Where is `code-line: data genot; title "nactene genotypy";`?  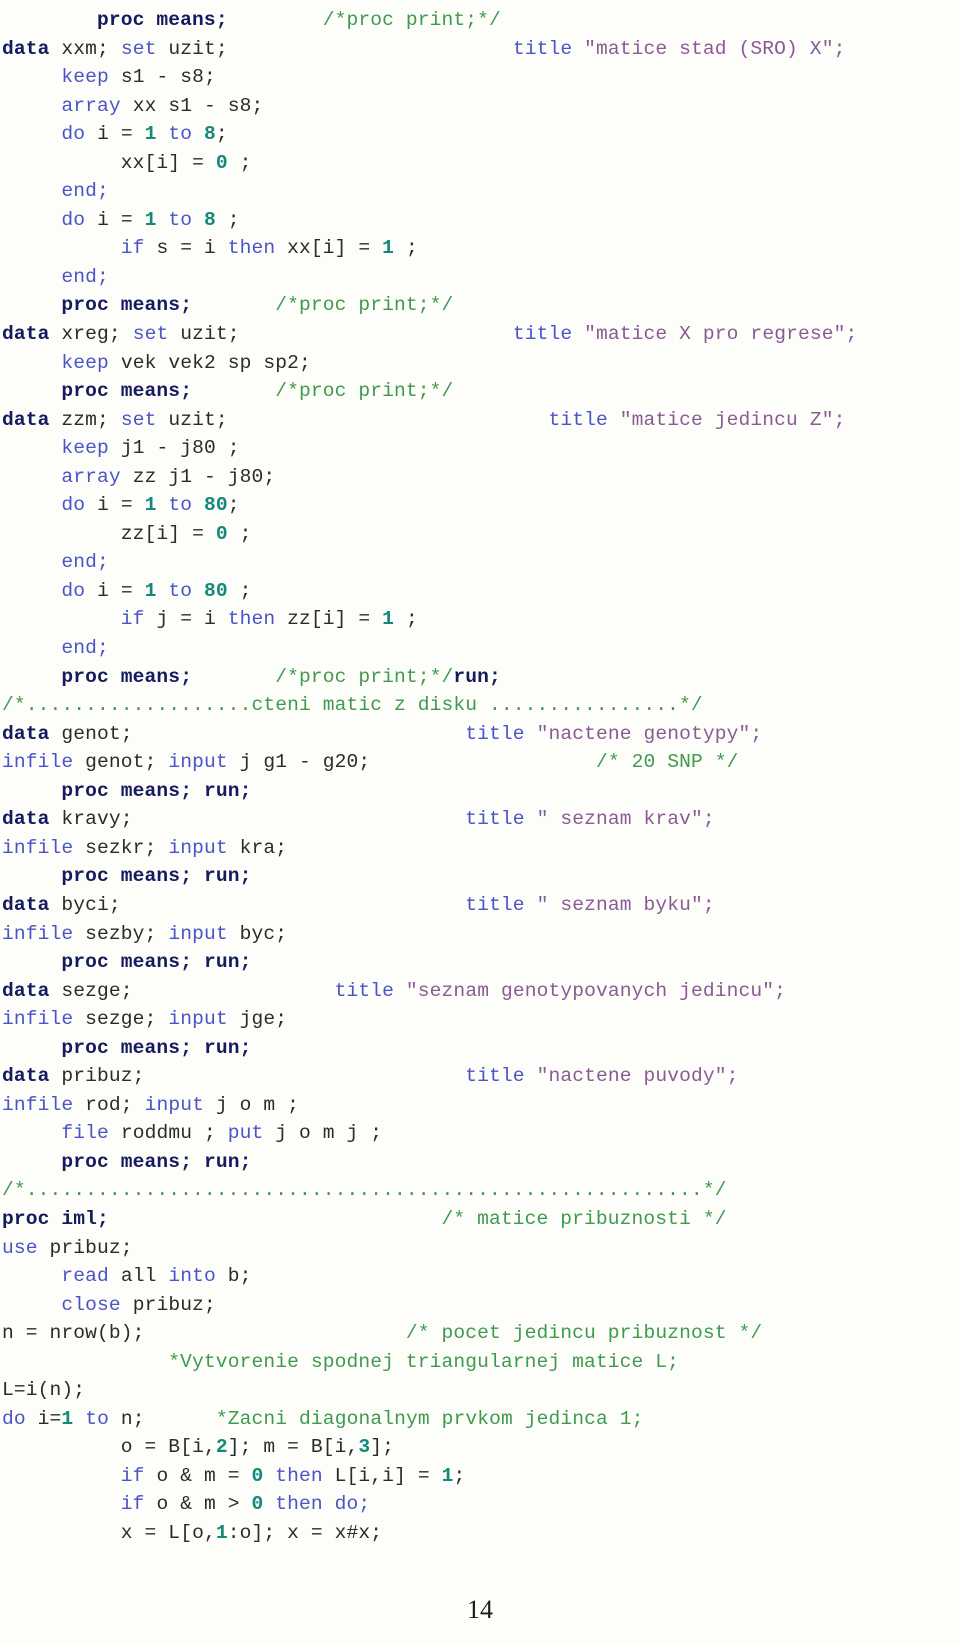
code-line: data genot; title "nactene genotypy"; is located at coordinates (481, 734).